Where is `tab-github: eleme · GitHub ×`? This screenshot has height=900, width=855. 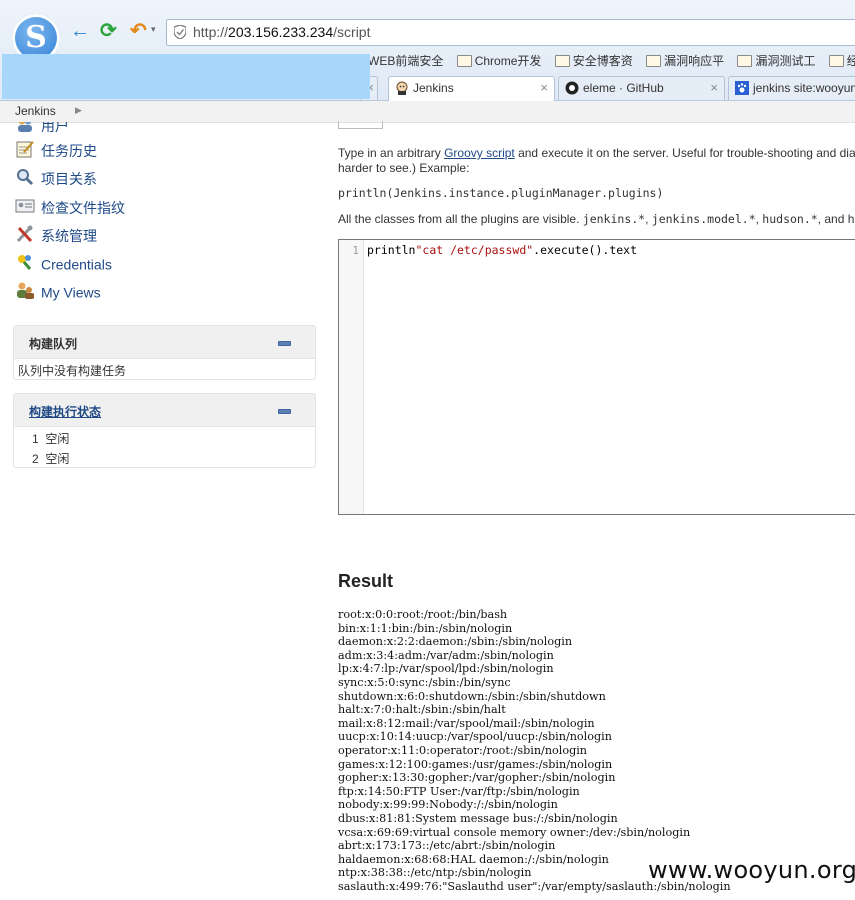
tab-github: eleme · GitHub × is located at coordinates (641, 88).